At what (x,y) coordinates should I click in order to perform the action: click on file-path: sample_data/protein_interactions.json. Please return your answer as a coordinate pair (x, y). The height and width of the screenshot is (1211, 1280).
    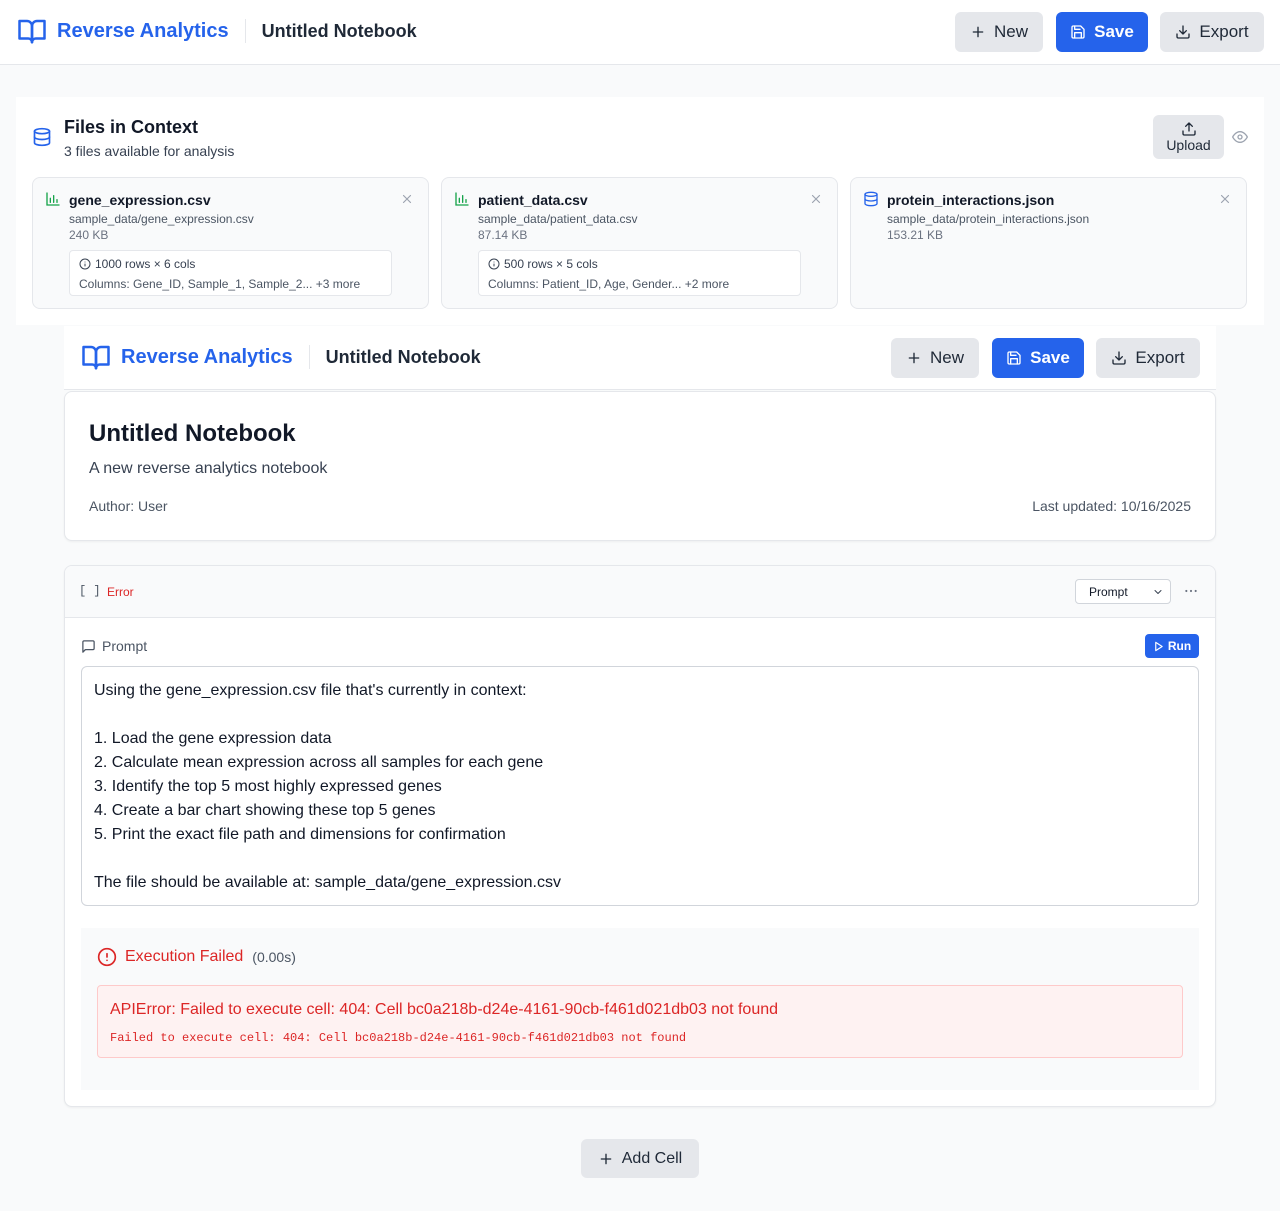
    Looking at the image, I should click on (988, 219).